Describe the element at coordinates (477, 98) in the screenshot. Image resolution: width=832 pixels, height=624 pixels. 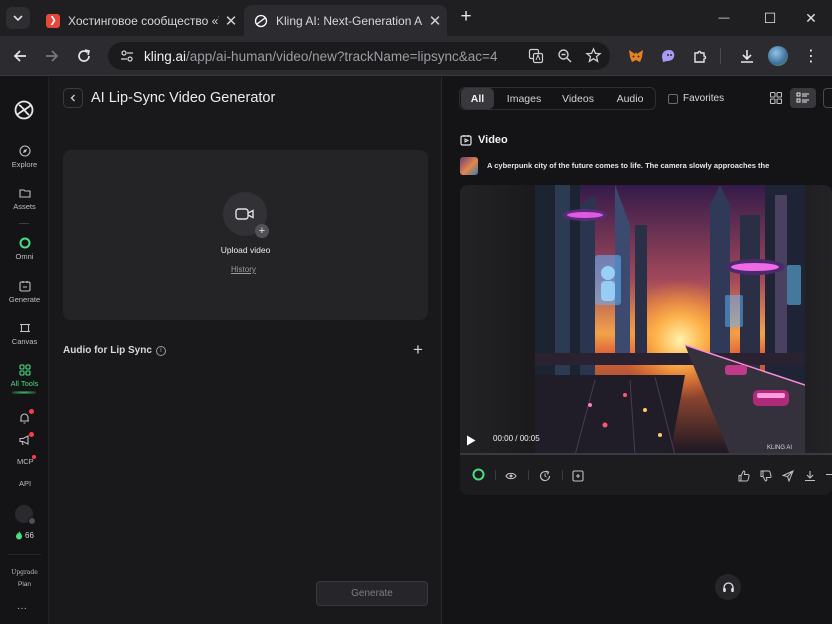
I see `filter-all: All` at that location.